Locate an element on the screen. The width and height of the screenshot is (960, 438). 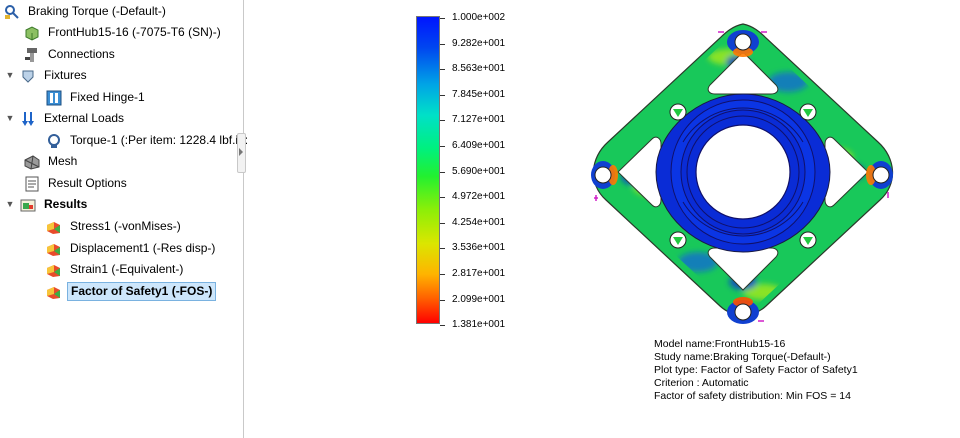
tree-item-fixtures: ▼ Fixtures is located at coordinates (47, 75).